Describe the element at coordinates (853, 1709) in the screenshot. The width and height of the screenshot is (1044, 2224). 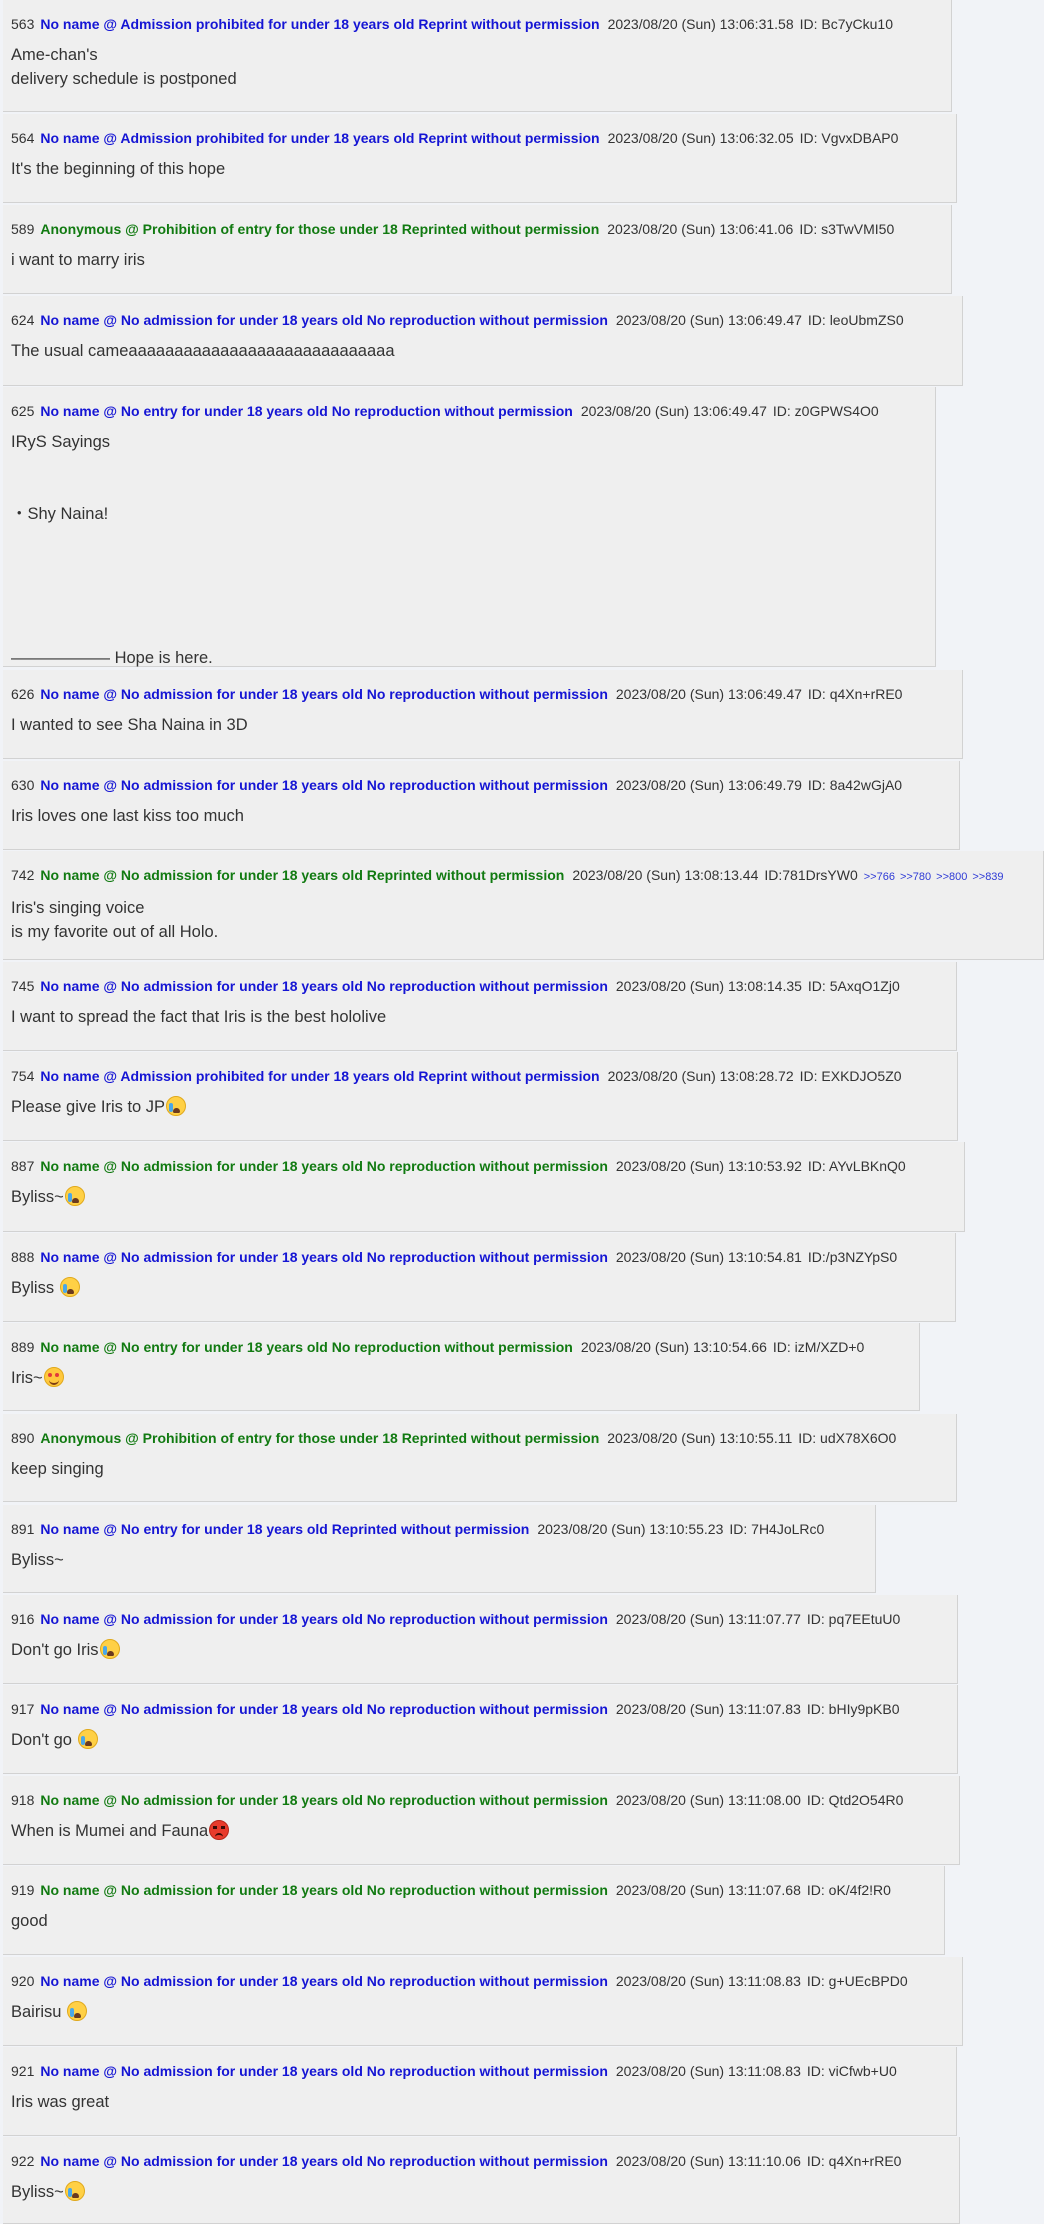
I see `post-id: ID: bHIy9pKB0` at that location.